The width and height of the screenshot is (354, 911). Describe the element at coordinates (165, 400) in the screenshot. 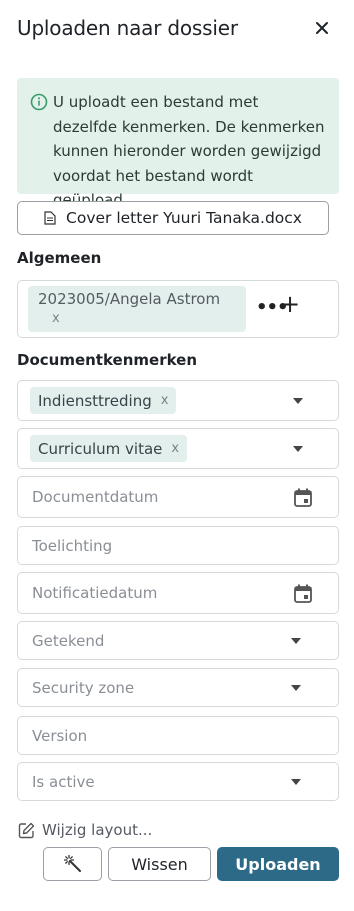

I see `type-chip-remove: x` at that location.